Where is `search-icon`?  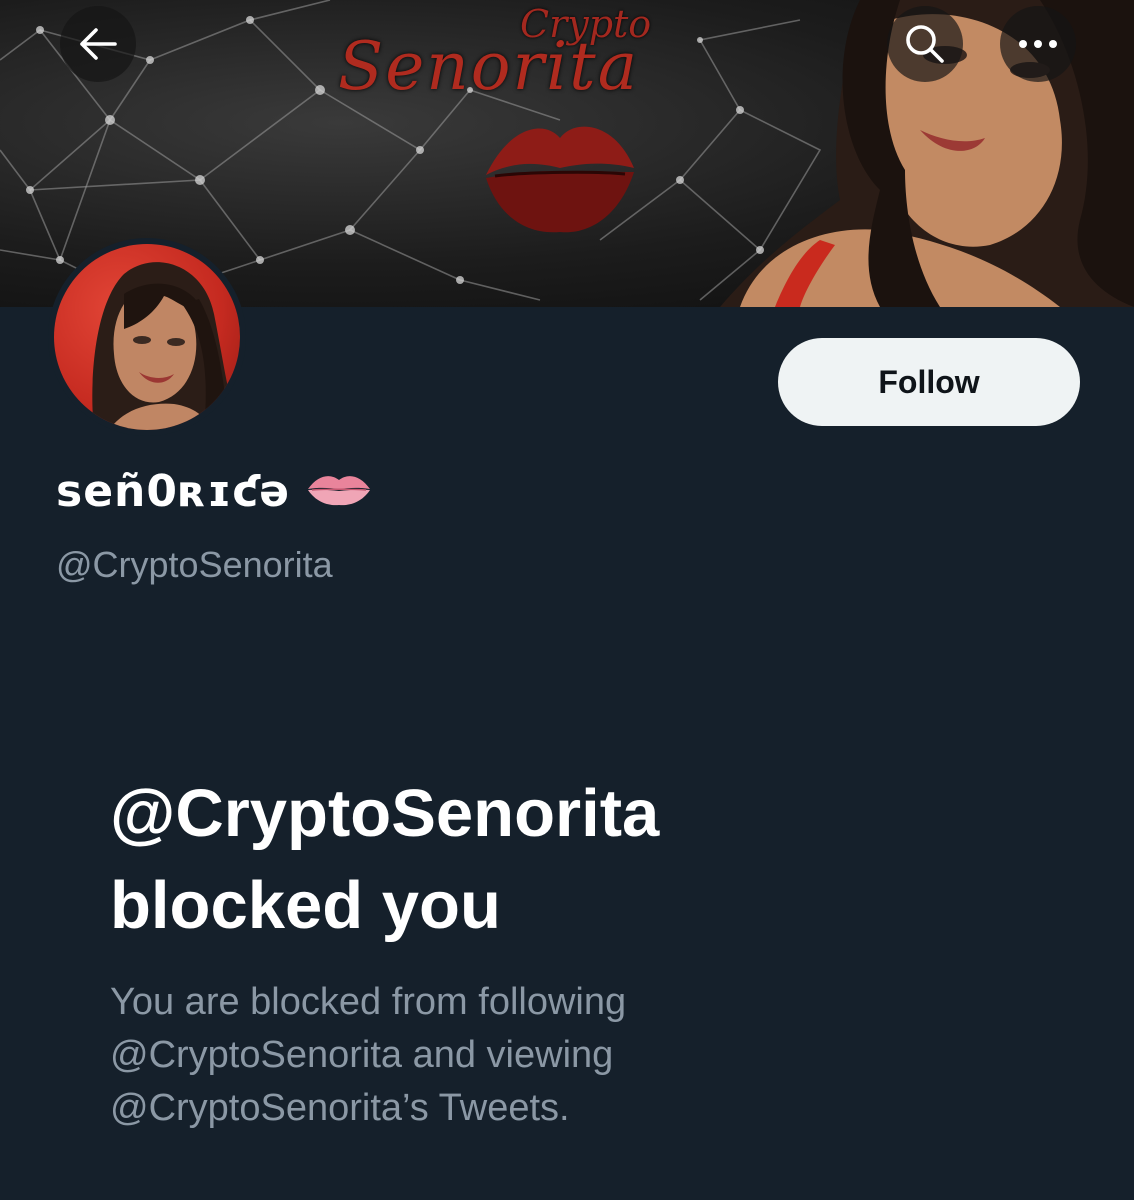
search-icon is located at coordinates (925, 44).